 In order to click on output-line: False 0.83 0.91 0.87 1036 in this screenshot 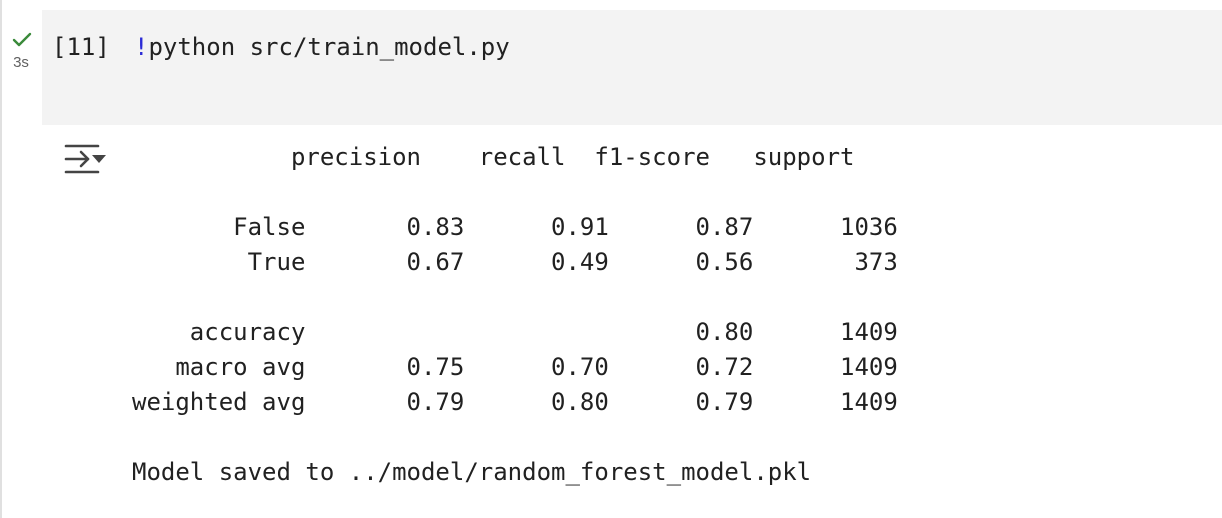, I will do `click(515, 227)`.